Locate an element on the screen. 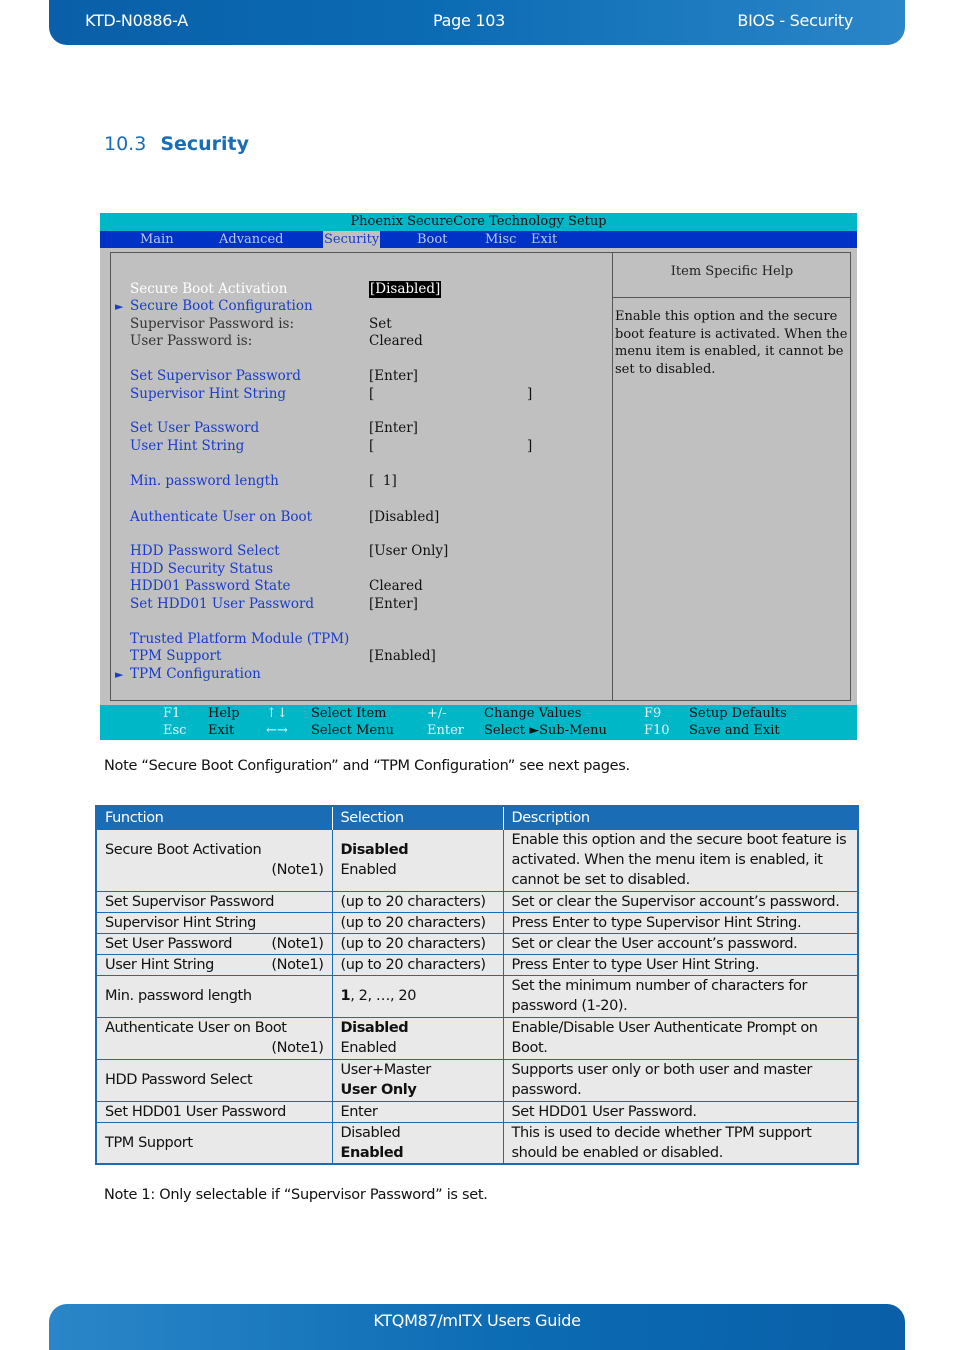 Image resolution: width=954 pixels, height=1350 pixels. bios-divider is located at coordinates (612, 476).